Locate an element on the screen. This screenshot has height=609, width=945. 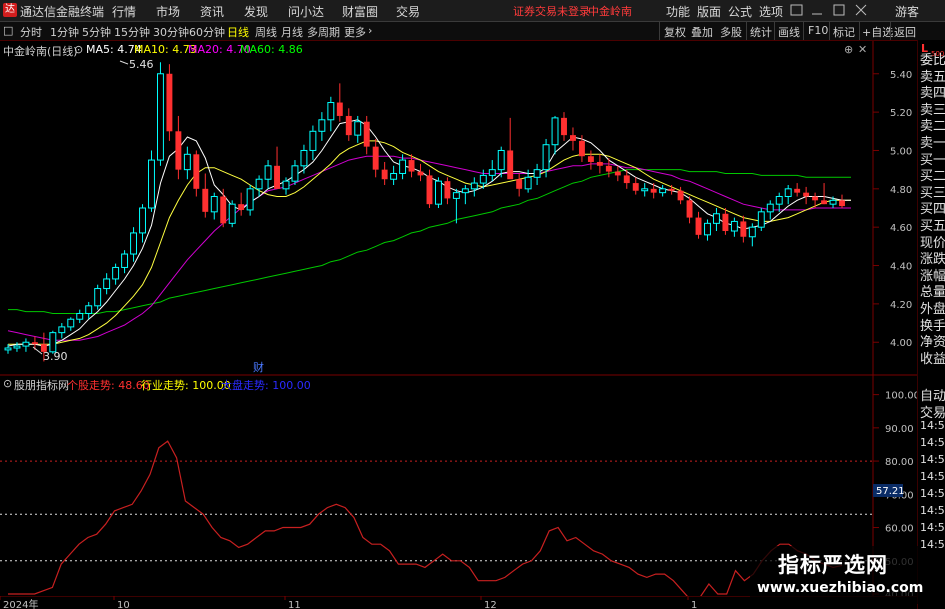
trade-login-notice: 证券交易未登录 is located at coordinates (551, 11).